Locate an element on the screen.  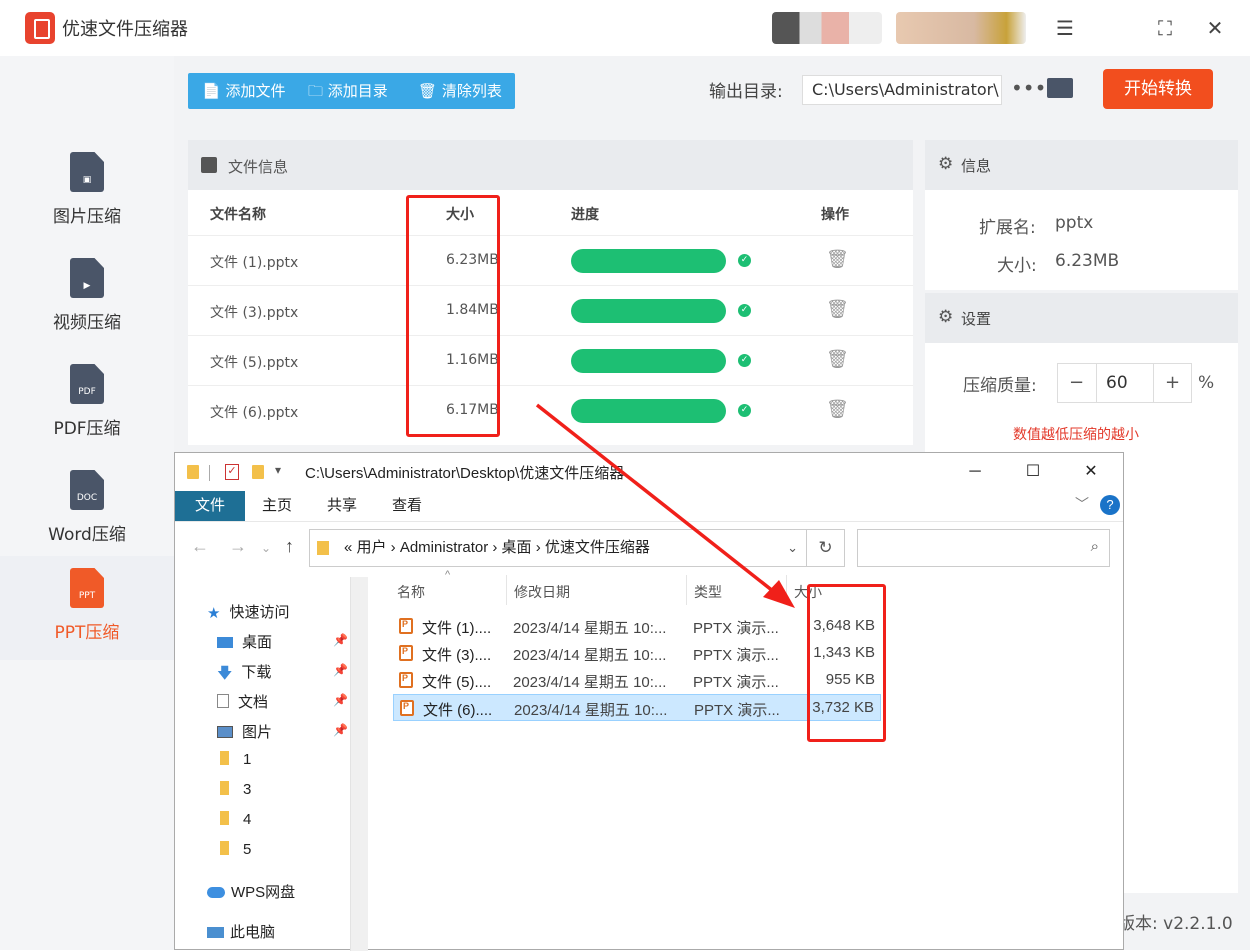
sidebar-item-label: 视频压缩 is located at coordinates (87, 323).